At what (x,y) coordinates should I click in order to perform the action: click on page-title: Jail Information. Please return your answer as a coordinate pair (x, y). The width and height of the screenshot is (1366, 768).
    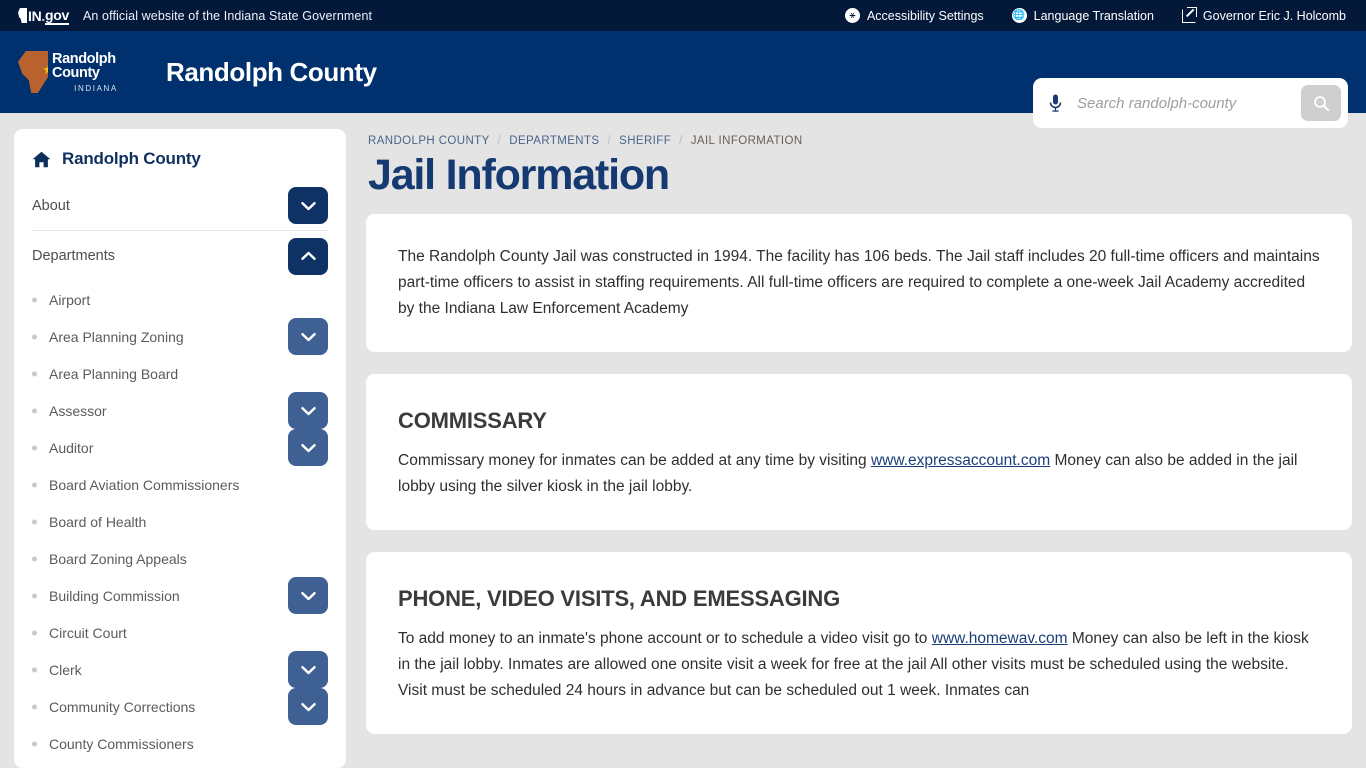
    Looking at the image, I should click on (519, 175).